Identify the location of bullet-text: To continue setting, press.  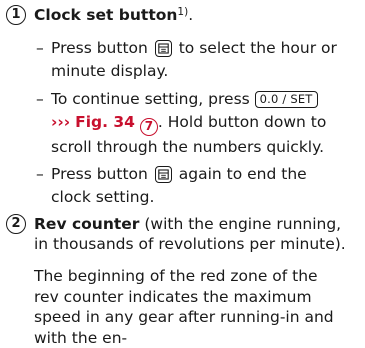
(150, 99).